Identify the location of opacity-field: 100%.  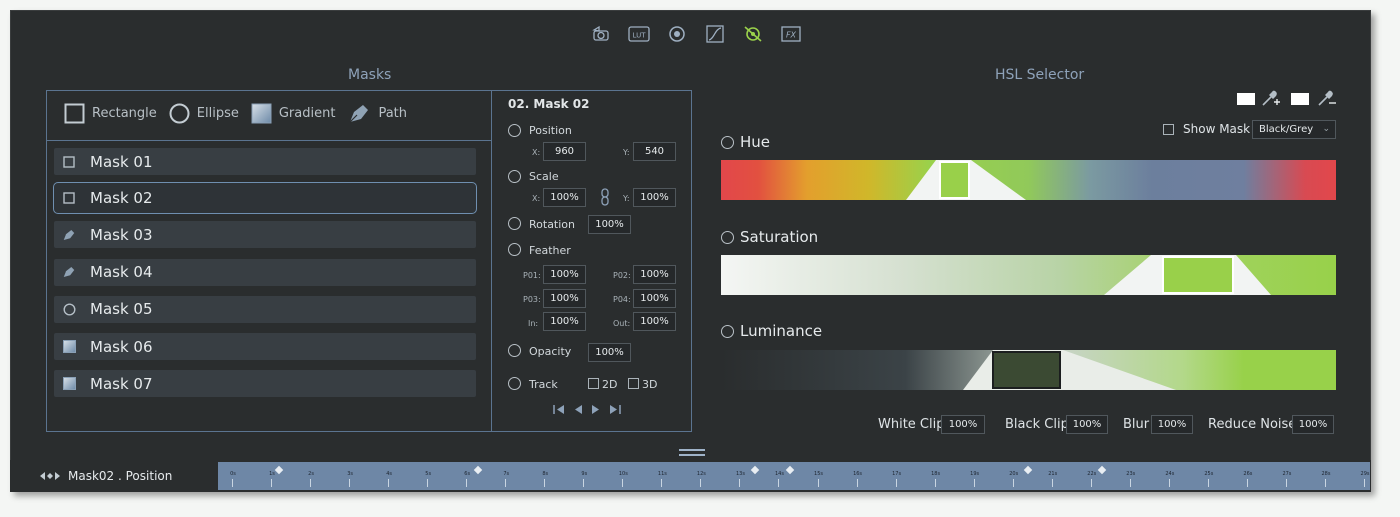
(609, 352).